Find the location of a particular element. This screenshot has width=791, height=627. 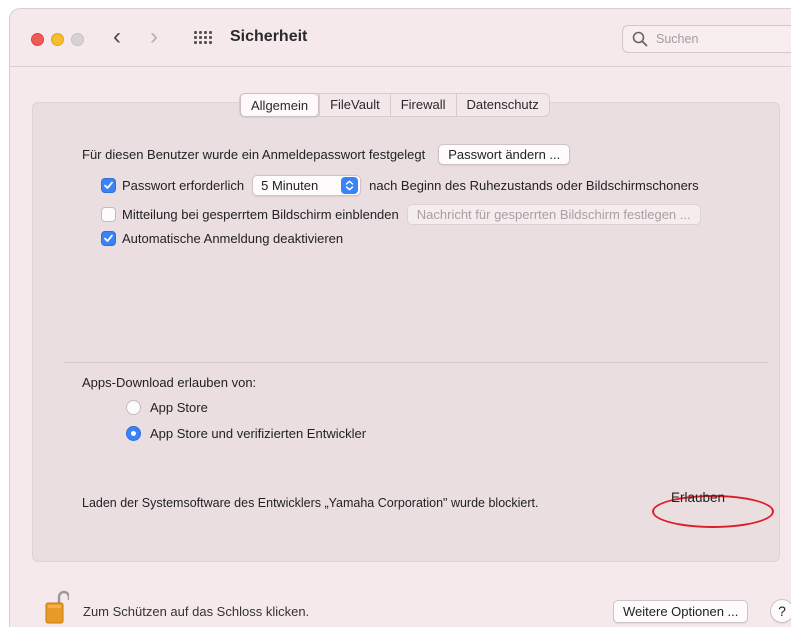

password-delay-select: 5 Minuten is located at coordinates (307, 185).